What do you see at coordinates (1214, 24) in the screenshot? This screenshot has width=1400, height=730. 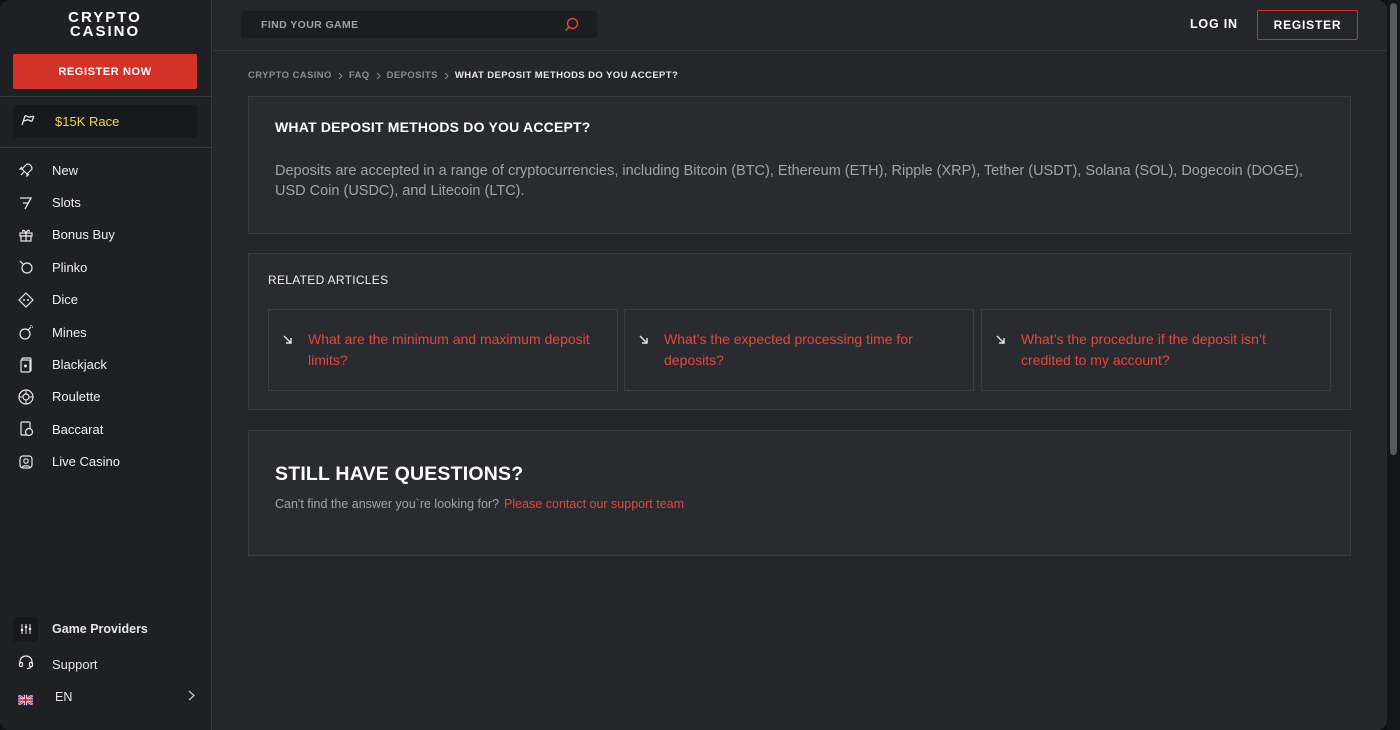 I see `login-button: LOG IN` at bounding box center [1214, 24].